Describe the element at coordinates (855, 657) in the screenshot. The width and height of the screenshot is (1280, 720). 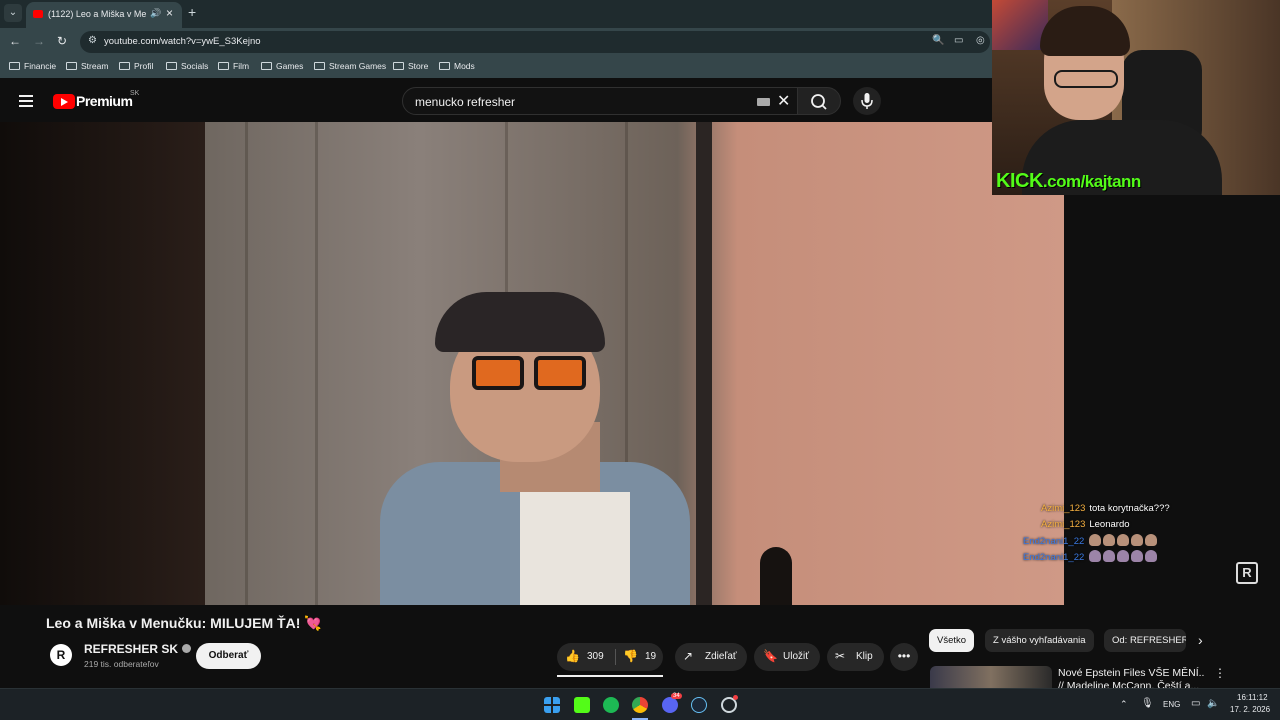
I see `clip-button: ✂ Klip` at that location.